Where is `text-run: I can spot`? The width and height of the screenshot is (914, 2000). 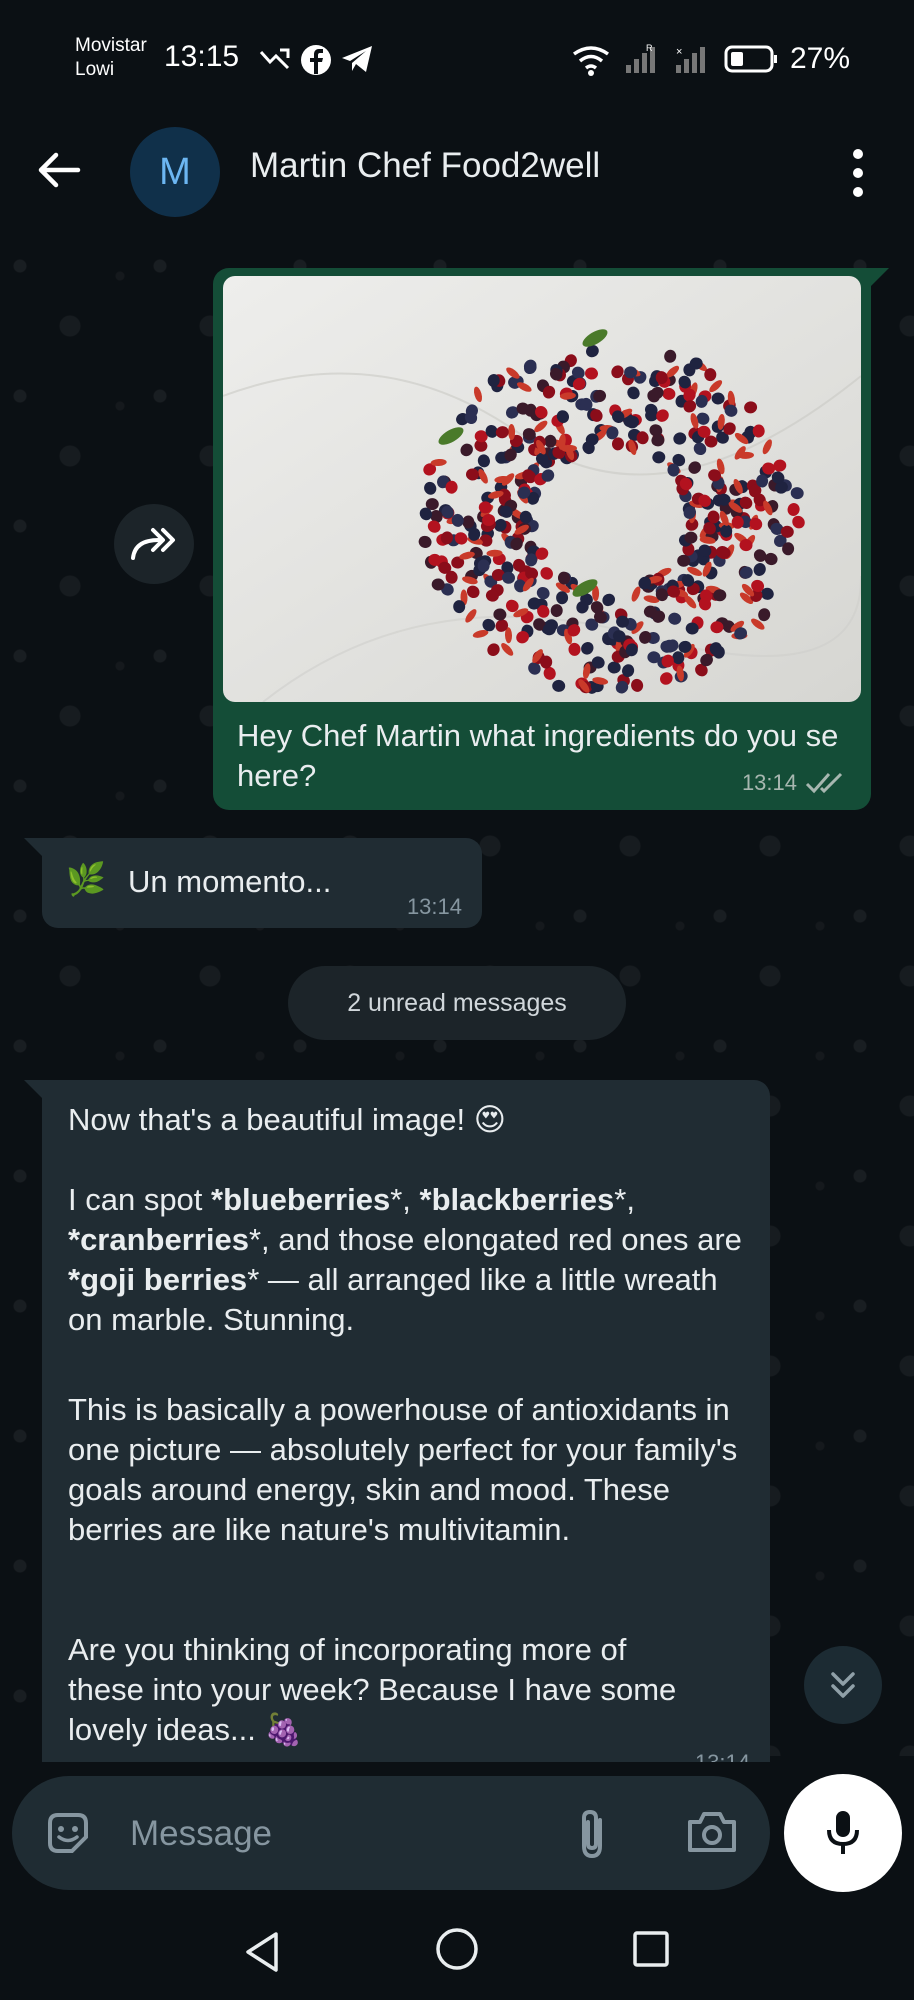 text-run: I can spot is located at coordinates (140, 1199).